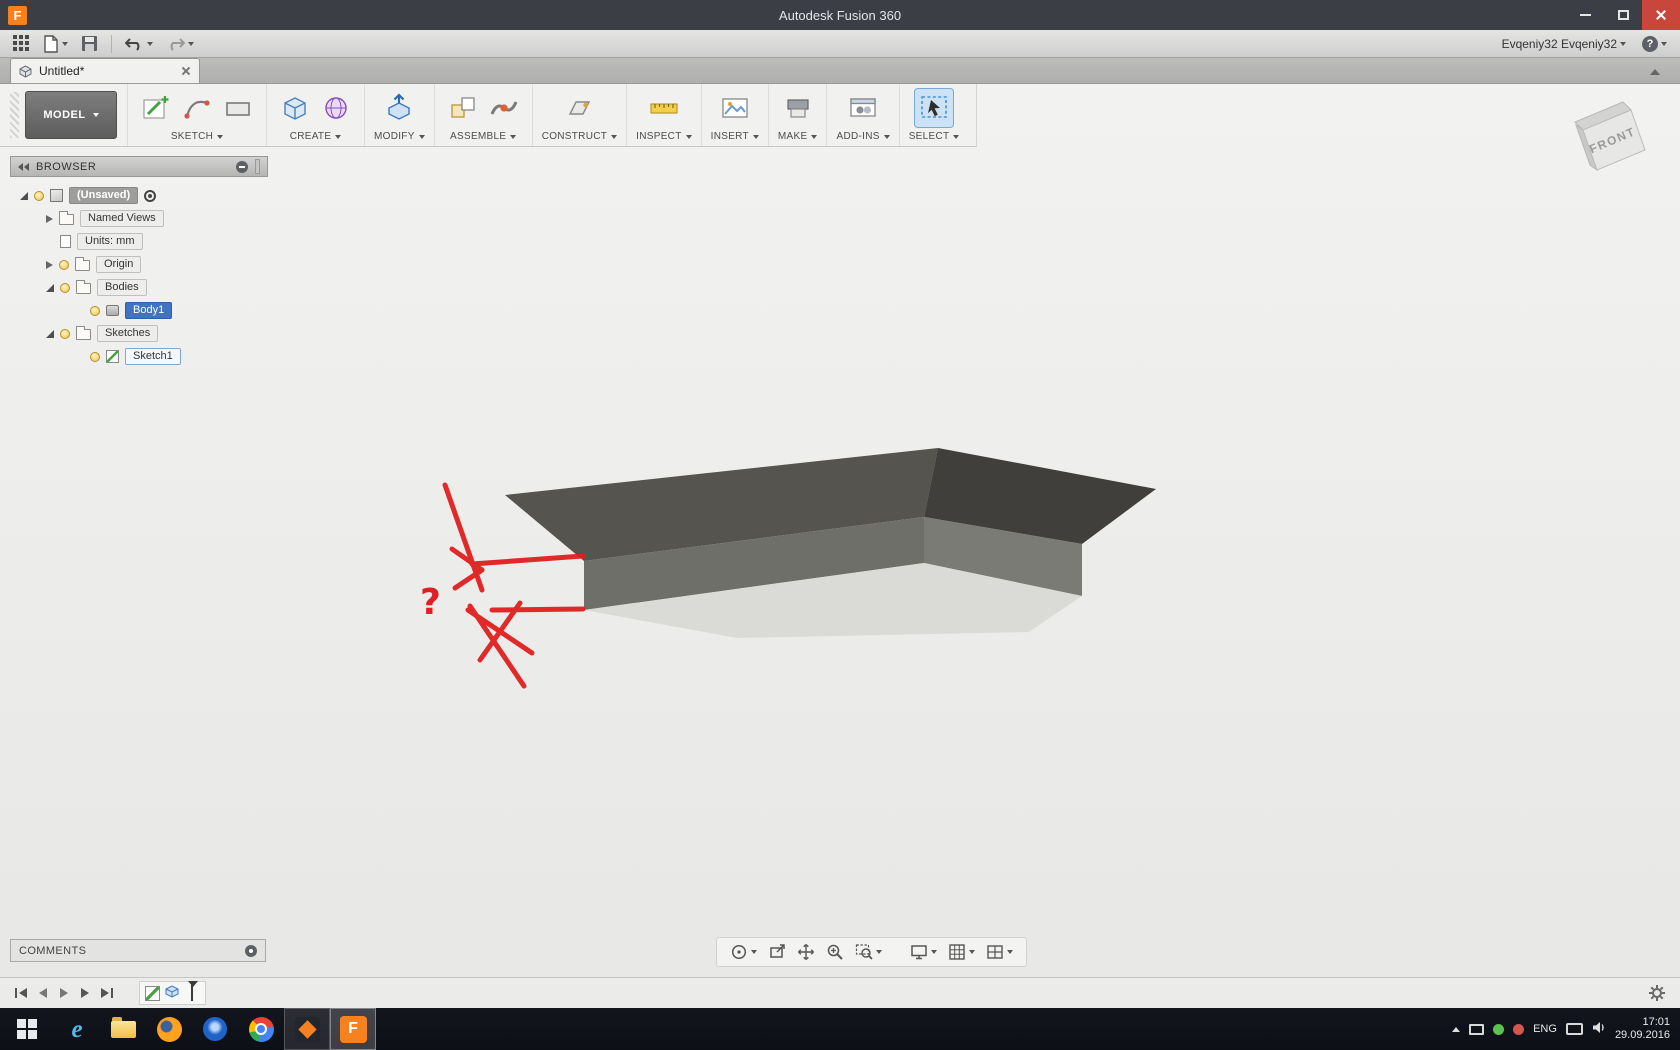 This screenshot has width=1680, height=1050. What do you see at coordinates (307, 1029) in the screenshot?
I see `taskbar-fusion-launcher` at bounding box center [307, 1029].